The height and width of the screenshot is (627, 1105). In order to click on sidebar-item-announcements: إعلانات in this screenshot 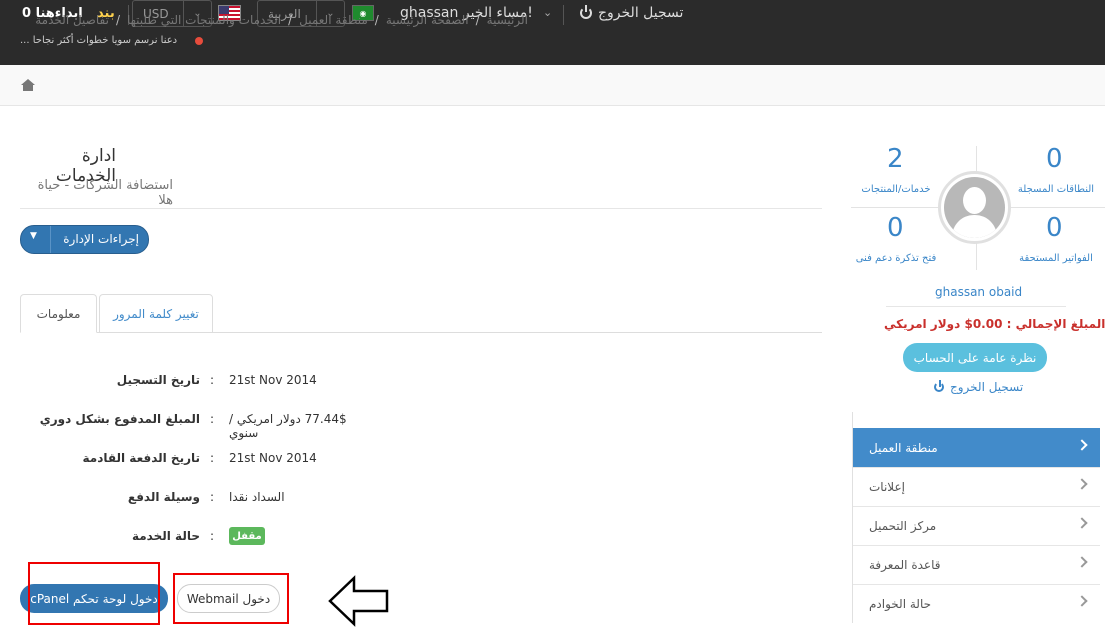, I will do `click(976, 486)`.